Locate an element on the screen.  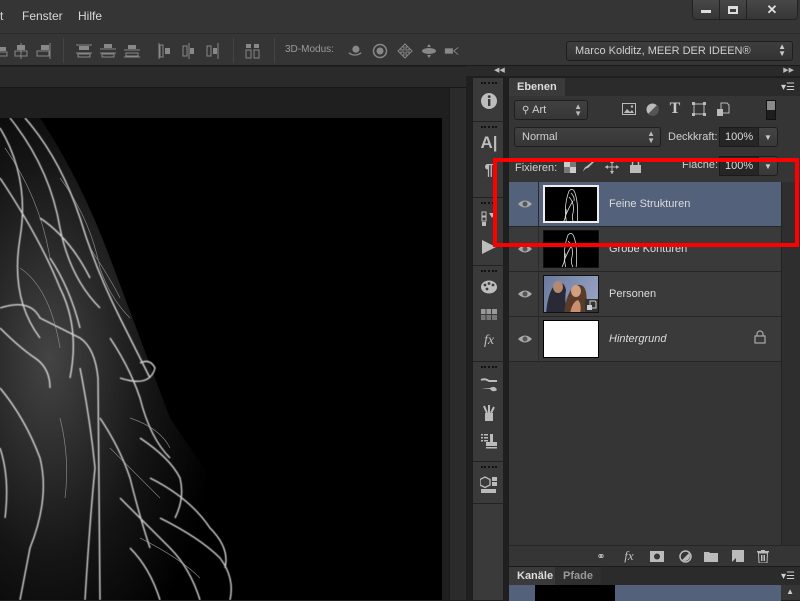
3d-icon is located at coordinates (489, 485).